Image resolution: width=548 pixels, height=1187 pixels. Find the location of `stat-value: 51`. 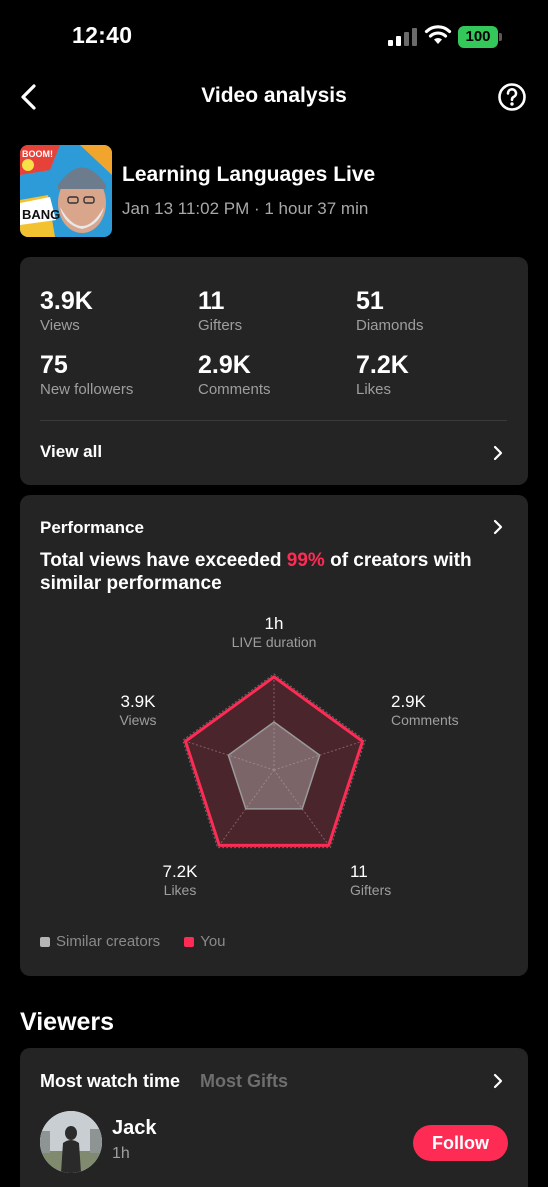

stat-value: 51 is located at coordinates (370, 301).